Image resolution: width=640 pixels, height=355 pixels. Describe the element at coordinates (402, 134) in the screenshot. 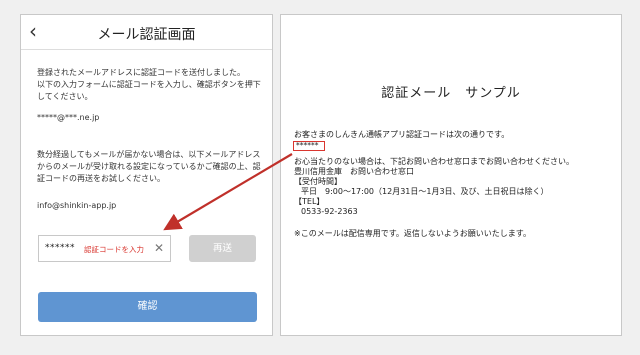

I see `greeting-line: お客さまのしんきん通帳アプリ認証コードは次の通りです。` at that location.